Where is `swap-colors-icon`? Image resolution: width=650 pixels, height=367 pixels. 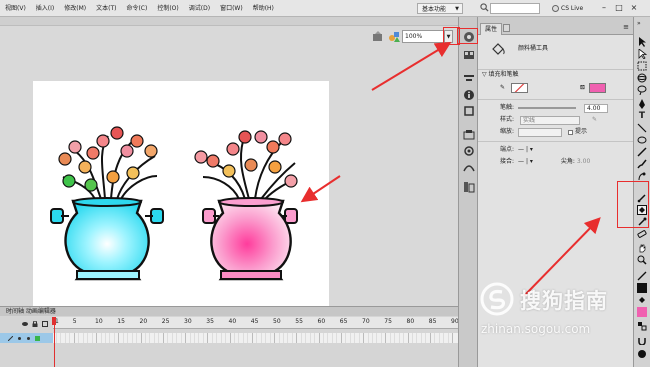
swap-colors-icon is located at coordinates (642, 326).